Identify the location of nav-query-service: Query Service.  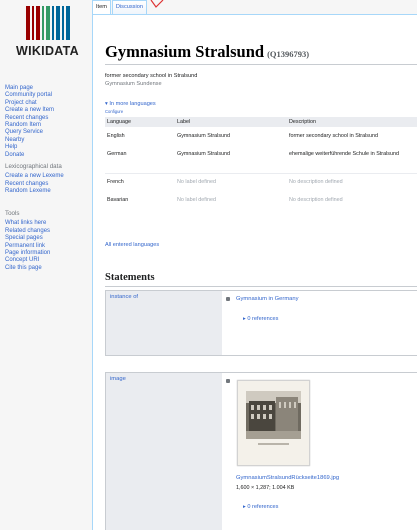
(48, 132).